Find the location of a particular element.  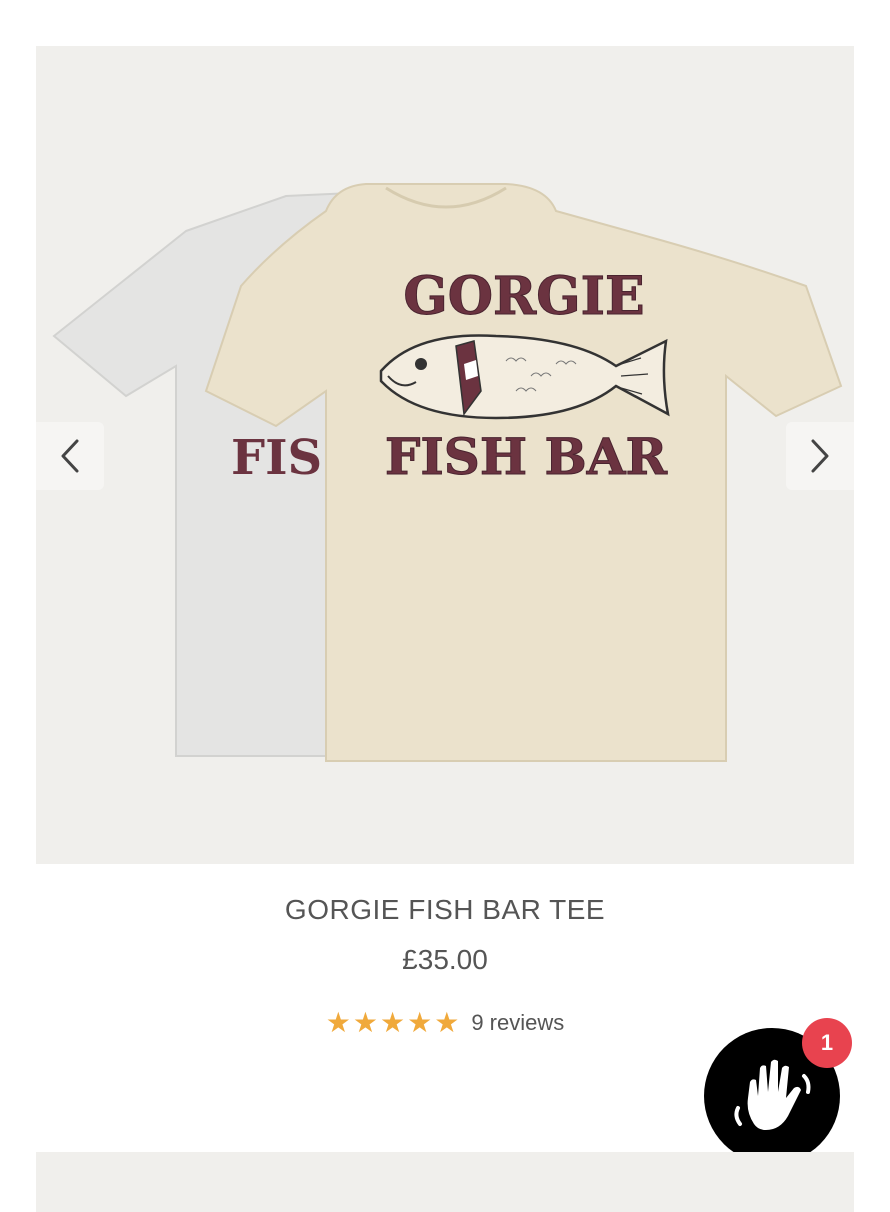

back-shirt-print: FIS is located at coordinates (276, 458).